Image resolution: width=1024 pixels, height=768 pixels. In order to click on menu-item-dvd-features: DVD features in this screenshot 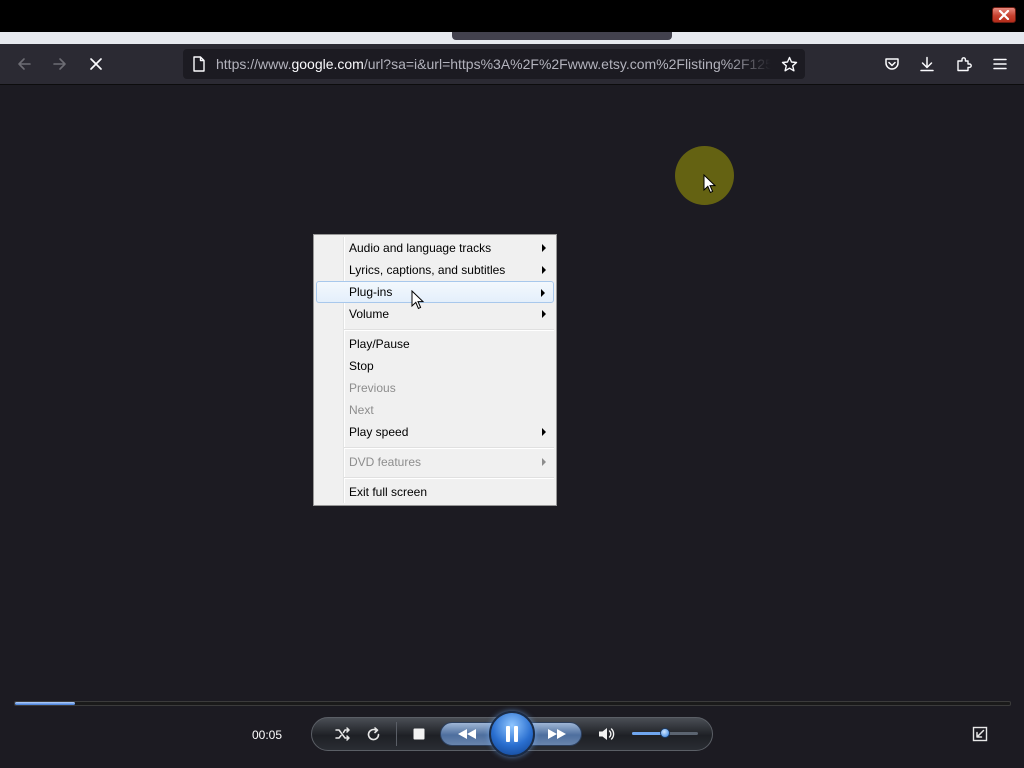, I will do `click(435, 462)`.